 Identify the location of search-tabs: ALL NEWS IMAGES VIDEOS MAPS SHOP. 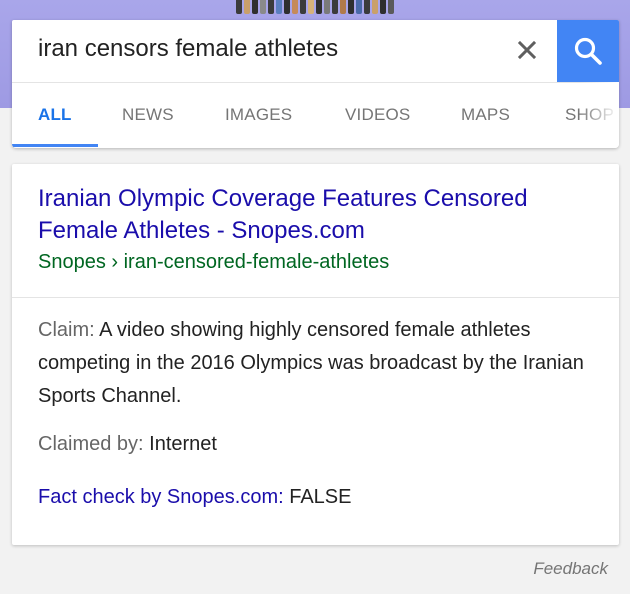
(315, 115).